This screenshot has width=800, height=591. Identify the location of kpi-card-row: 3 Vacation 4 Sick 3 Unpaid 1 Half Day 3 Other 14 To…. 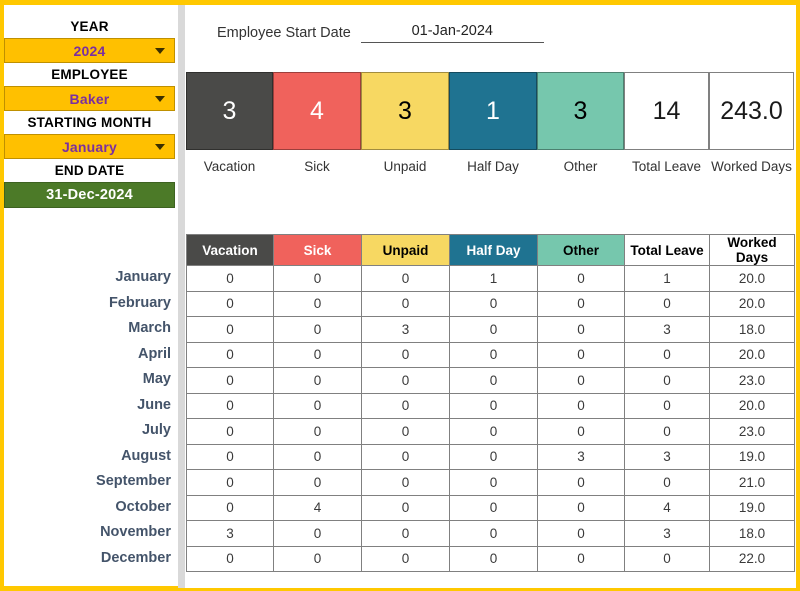
(490, 127).